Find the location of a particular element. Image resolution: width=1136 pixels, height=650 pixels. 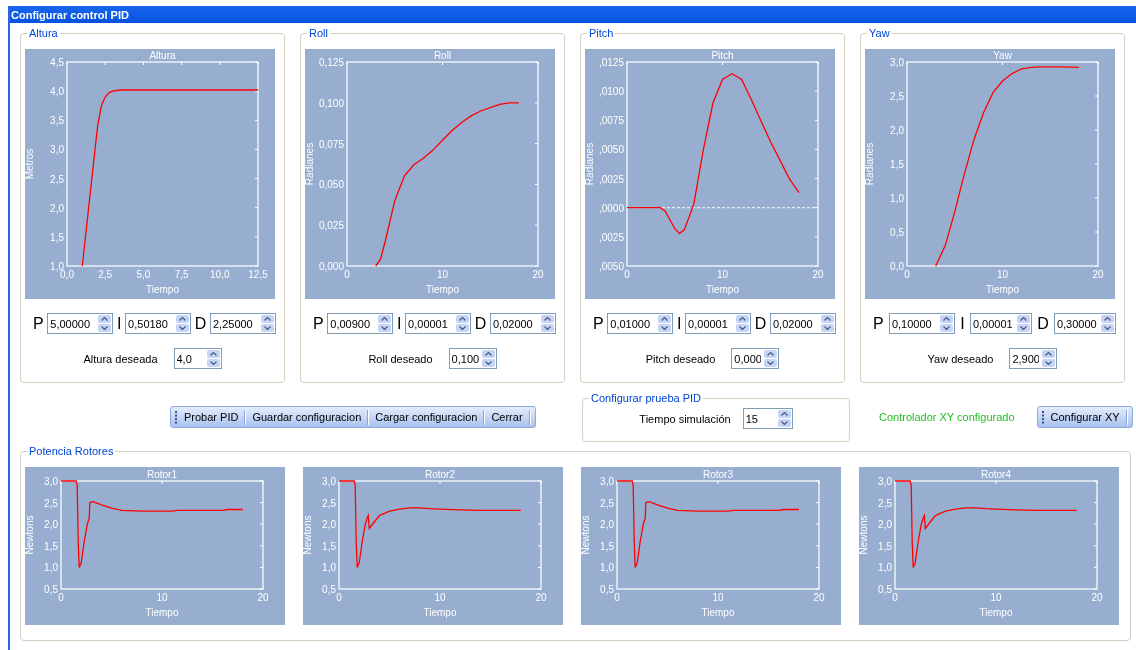

tick-label: 0,0 is located at coordinates (897, 266).